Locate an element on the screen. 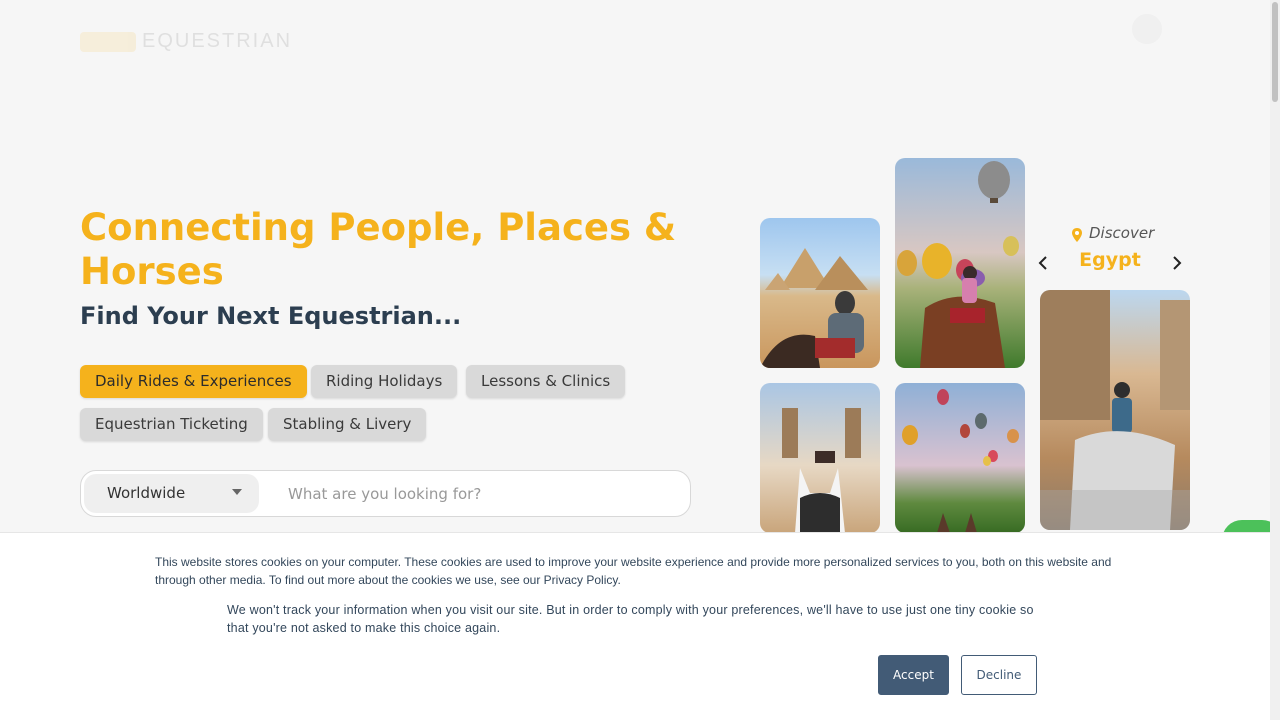 The image size is (1280, 720). photo-colossi-rider is located at coordinates (1115, 410).